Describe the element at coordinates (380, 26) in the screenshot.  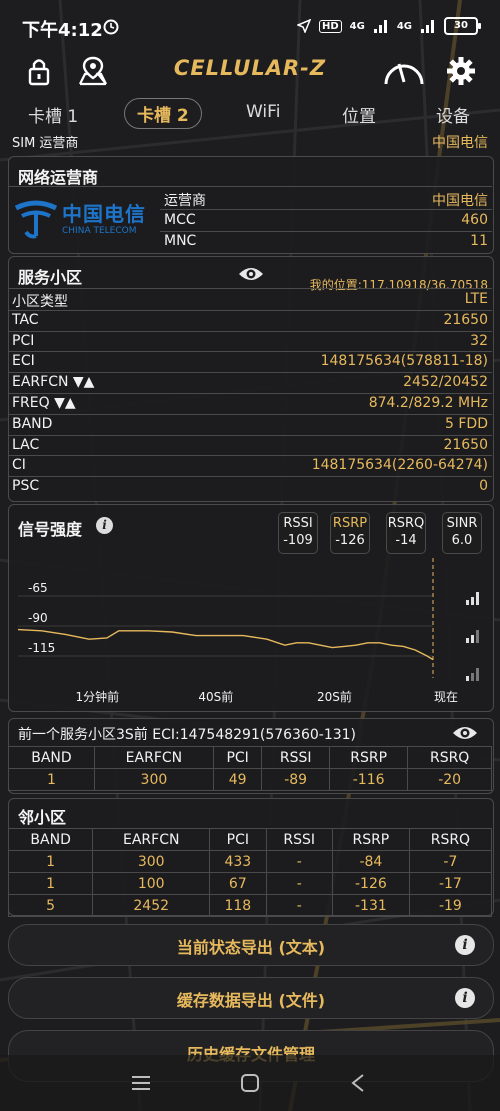
I see `signal-bars-icon` at that location.